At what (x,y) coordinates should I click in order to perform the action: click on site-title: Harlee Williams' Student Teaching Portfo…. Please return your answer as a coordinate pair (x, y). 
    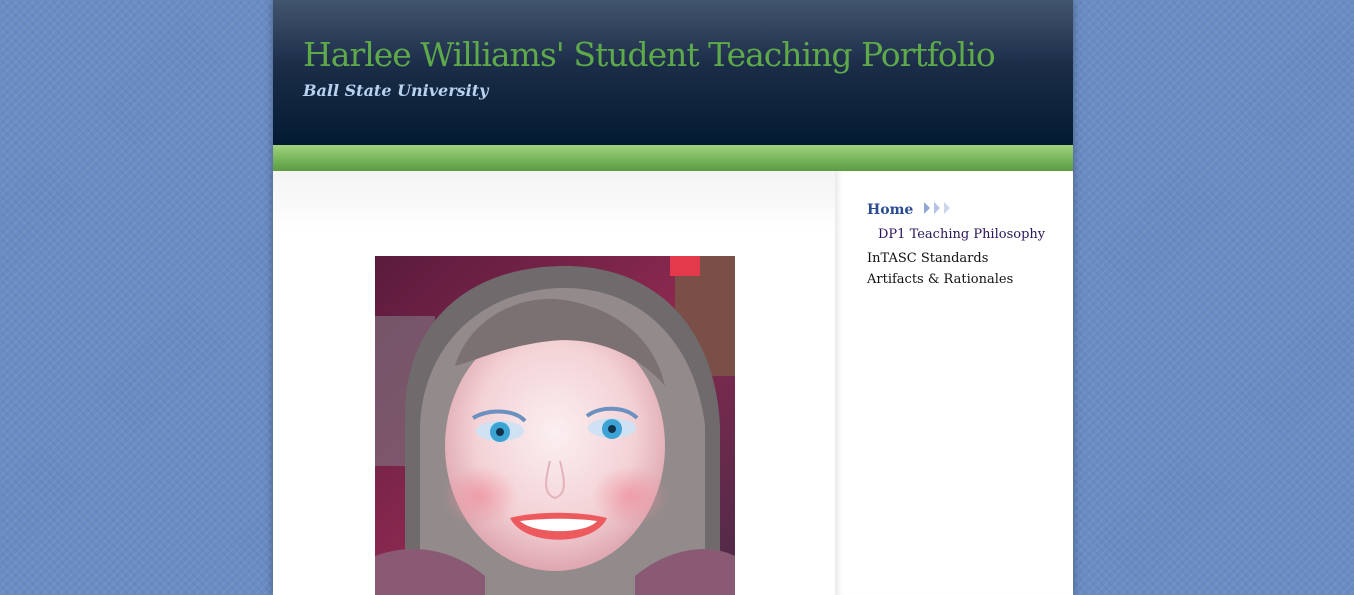
    Looking at the image, I should click on (649, 54).